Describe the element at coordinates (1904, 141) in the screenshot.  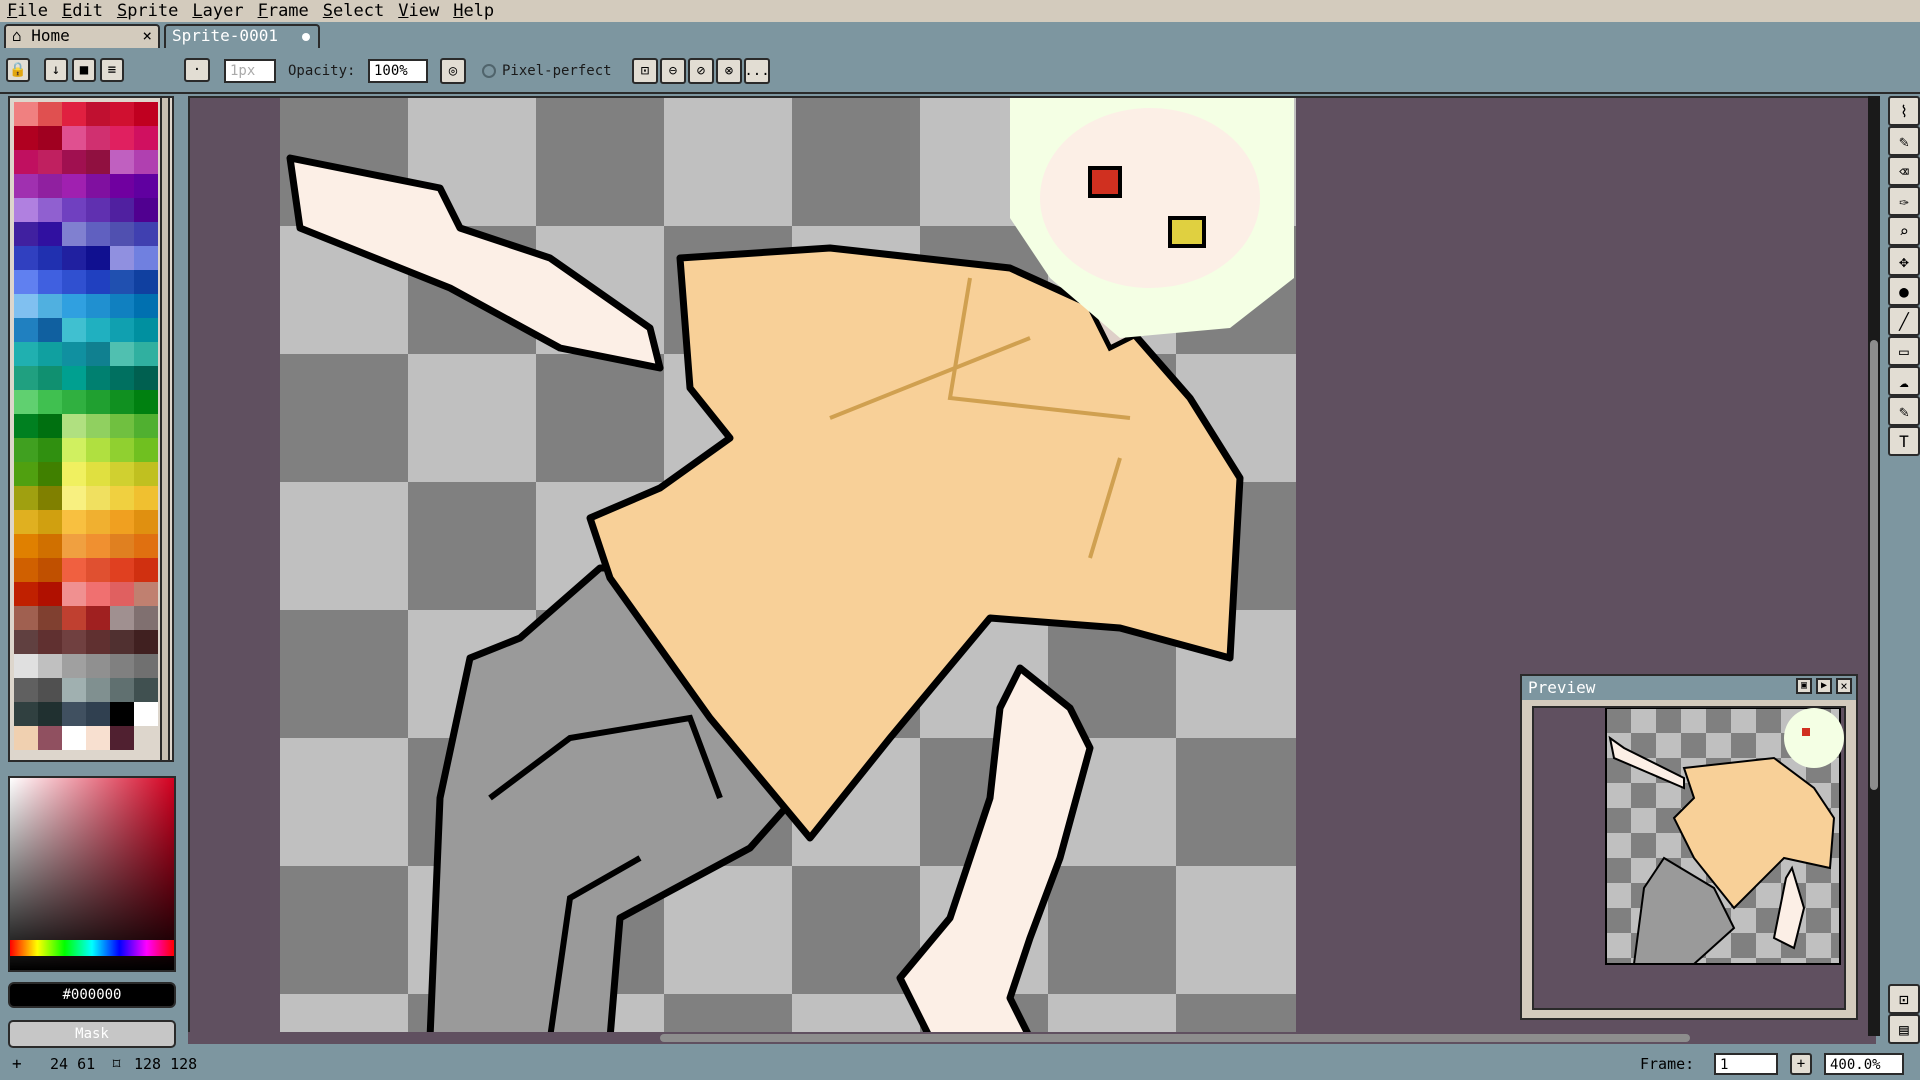
I see `pencil-icon: ✎` at that location.